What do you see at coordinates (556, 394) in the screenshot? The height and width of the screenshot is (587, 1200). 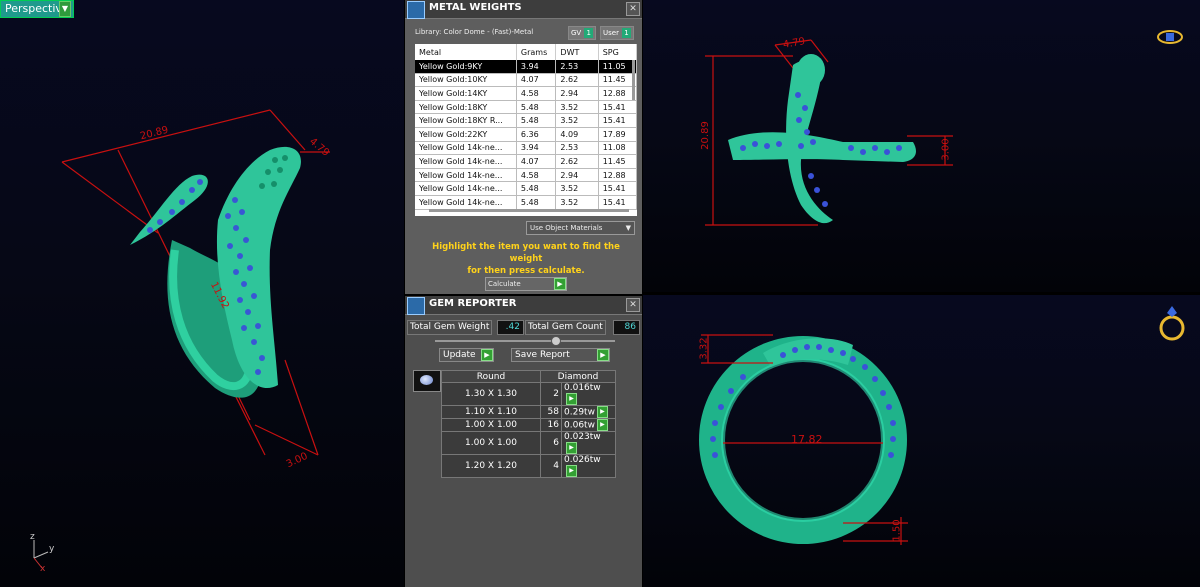 I see `cell-text: 2` at bounding box center [556, 394].